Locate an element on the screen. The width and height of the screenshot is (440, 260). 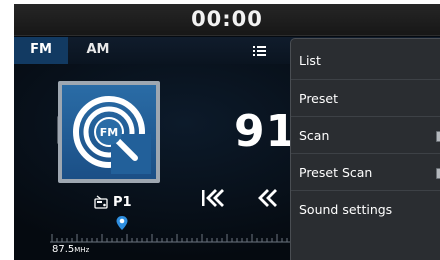
double-chevron-left-icon is located at coordinates (213, 198).